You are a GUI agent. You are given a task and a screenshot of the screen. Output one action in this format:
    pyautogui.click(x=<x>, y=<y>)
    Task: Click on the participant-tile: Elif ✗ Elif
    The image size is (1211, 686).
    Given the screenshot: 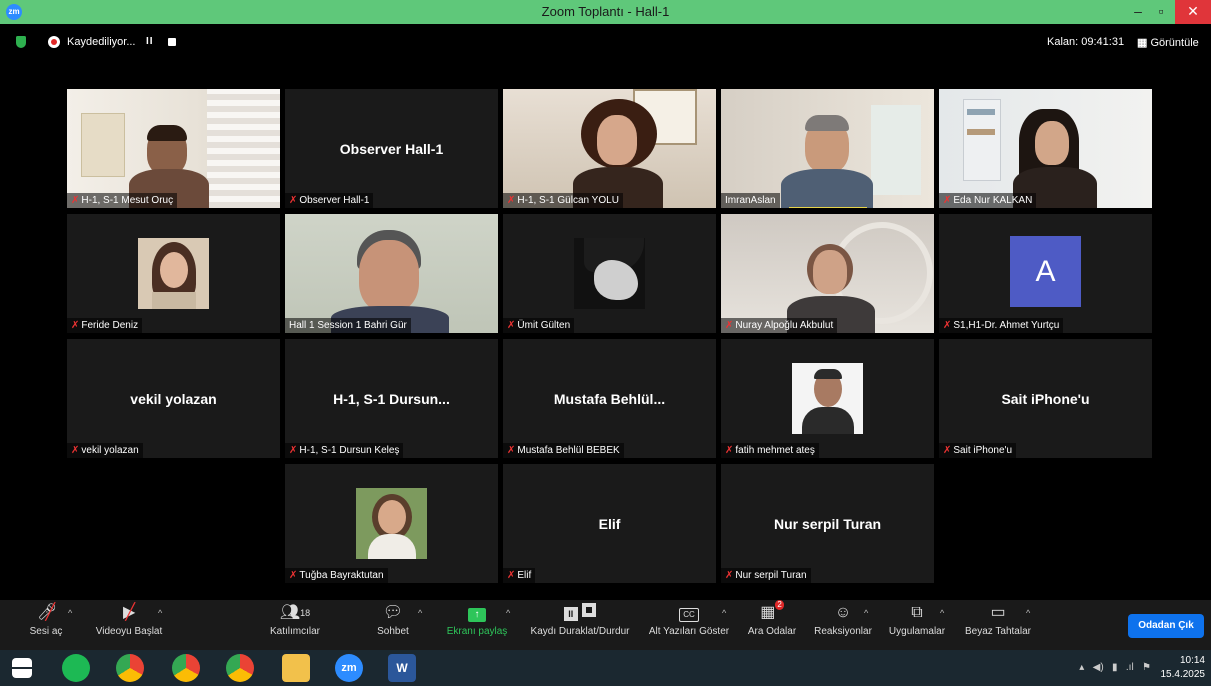 What is the action you would take?
    pyautogui.click(x=609, y=523)
    